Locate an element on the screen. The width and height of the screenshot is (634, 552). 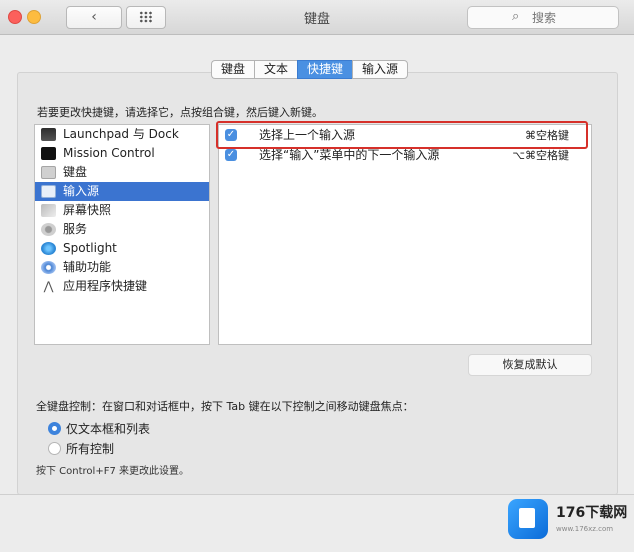
full-keyboard-access-label: 全键盘控制：在窗口和对话框中，按下 Tab 键在以下控制之间移动键盘焦点： is located at coordinates (225, 406).